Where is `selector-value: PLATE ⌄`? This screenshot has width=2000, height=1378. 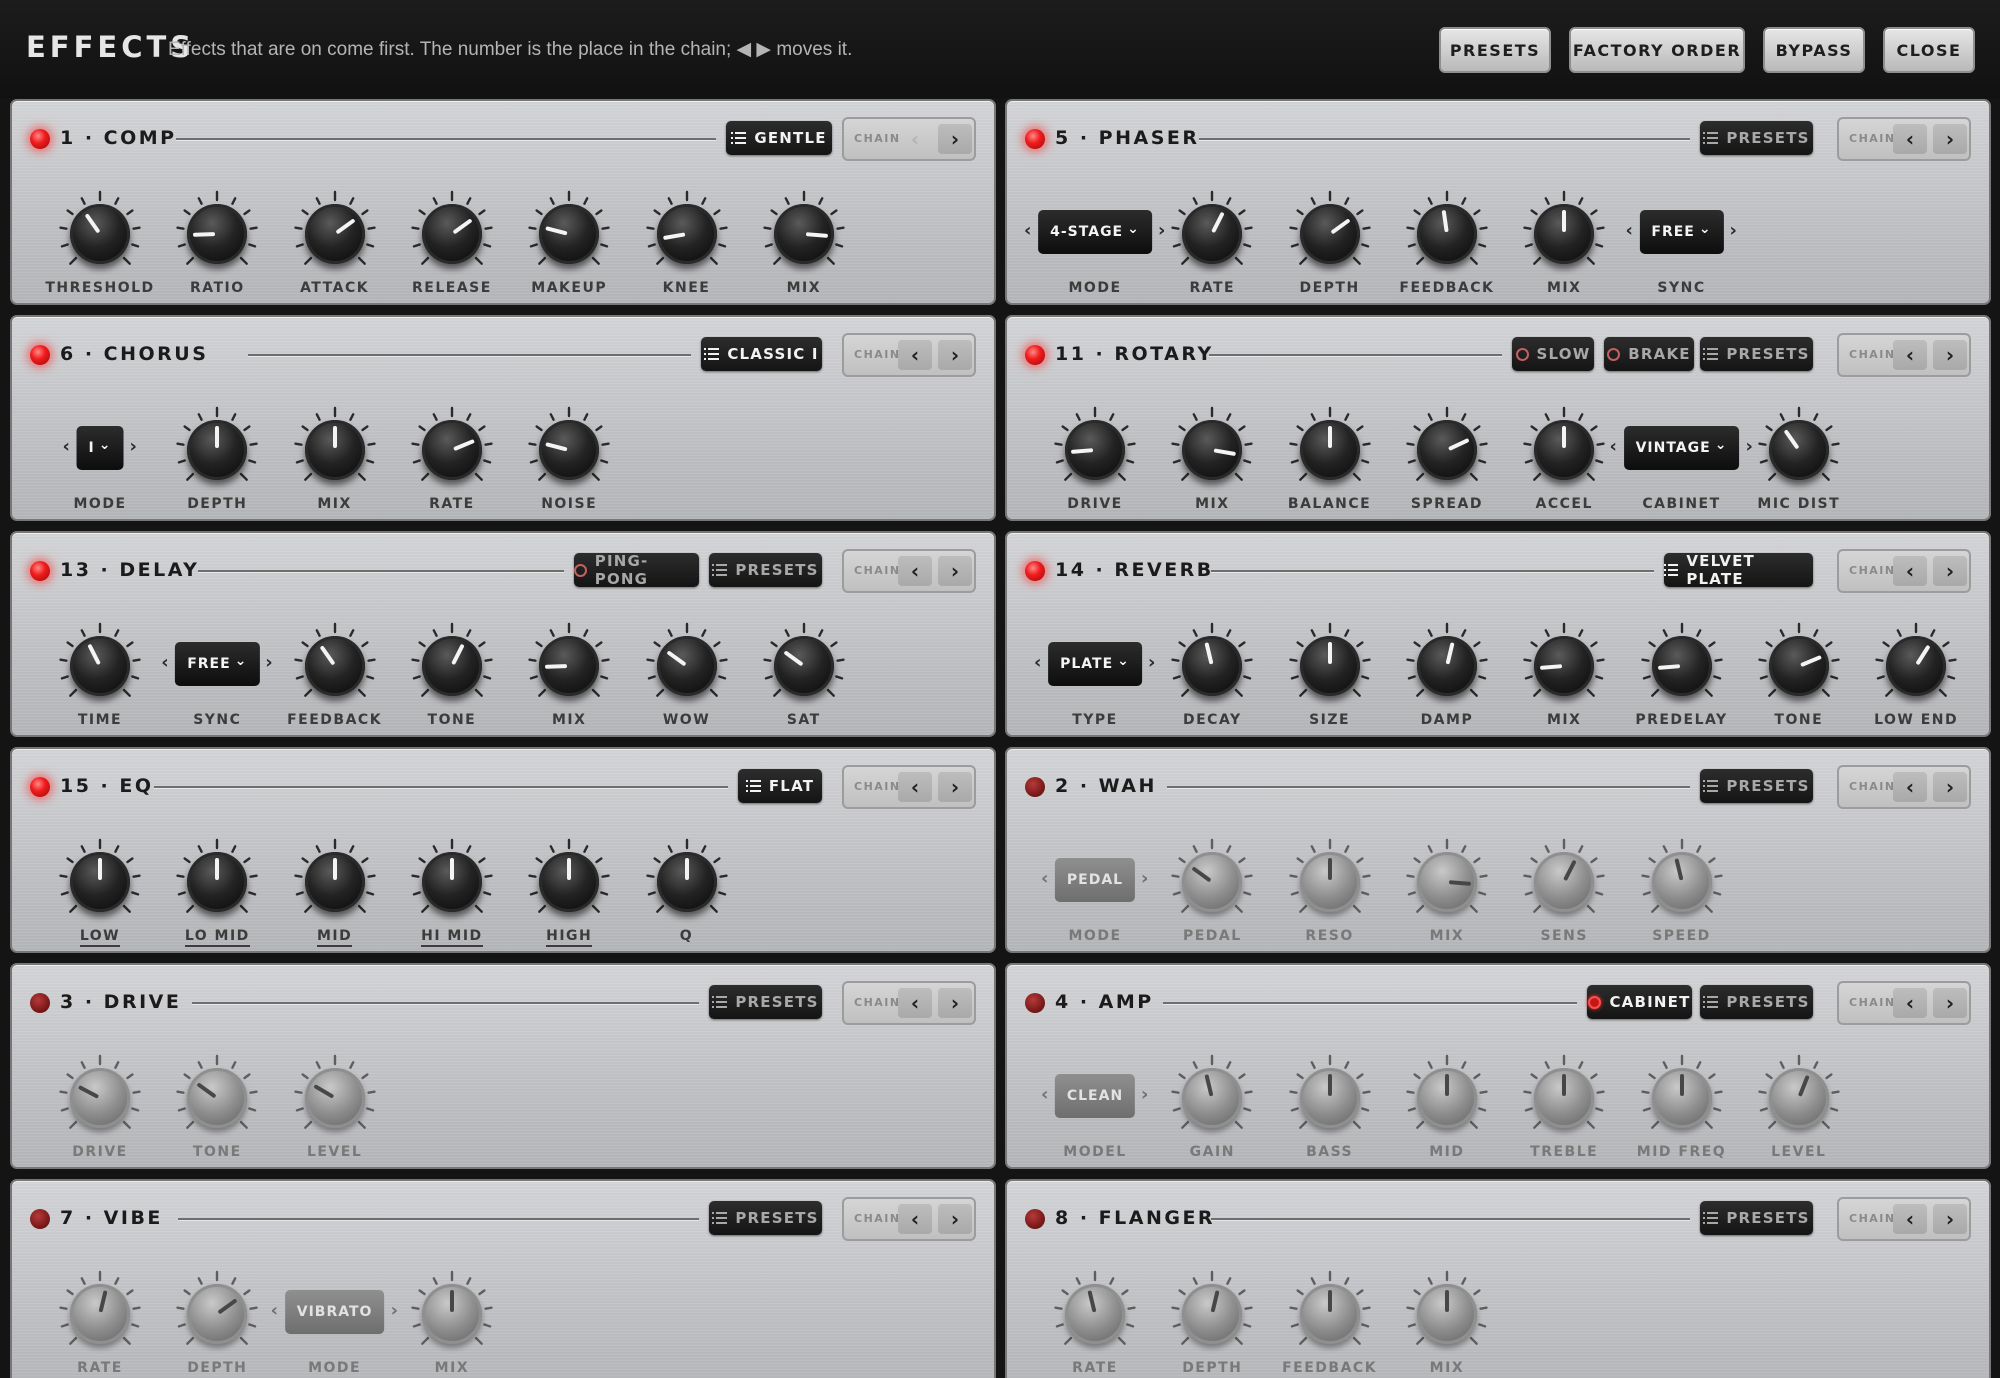 selector-value: PLATE ⌄ is located at coordinates (1095, 664).